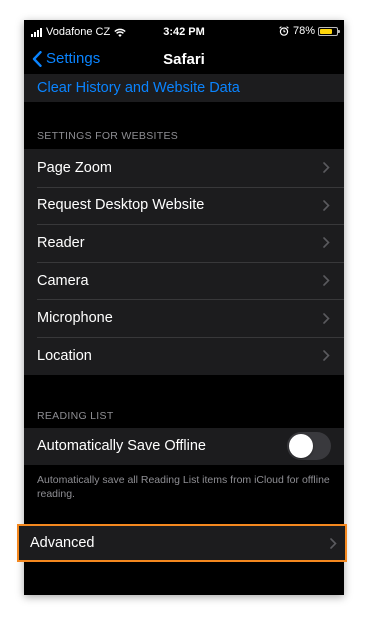 The height and width of the screenshot is (621, 370). What do you see at coordinates (62, 543) in the screenshot?
I see `row-label: Advanced` at bounding box center [62, 543].